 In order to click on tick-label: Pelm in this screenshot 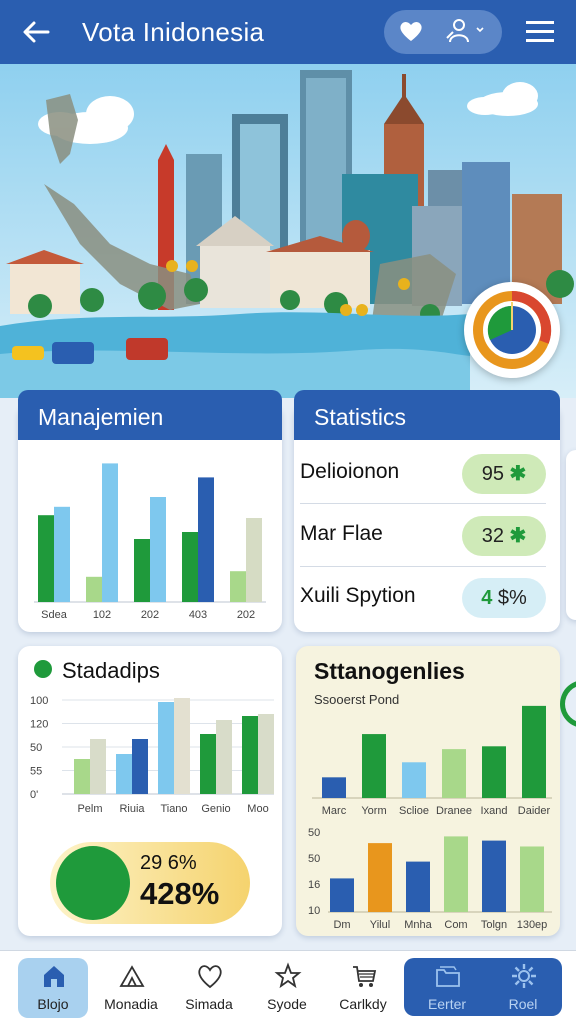, I will do `click(89, 809)`.